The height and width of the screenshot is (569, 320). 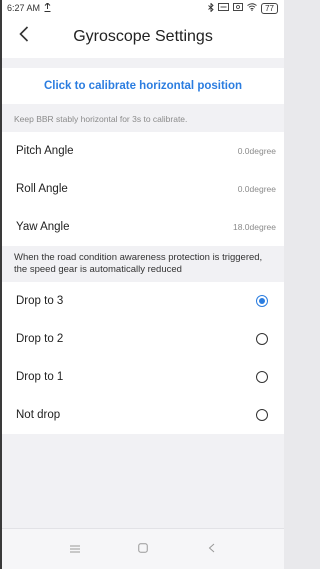 I want to click on status-bar: 6:27 AM 77, so click(x=143, y=8).